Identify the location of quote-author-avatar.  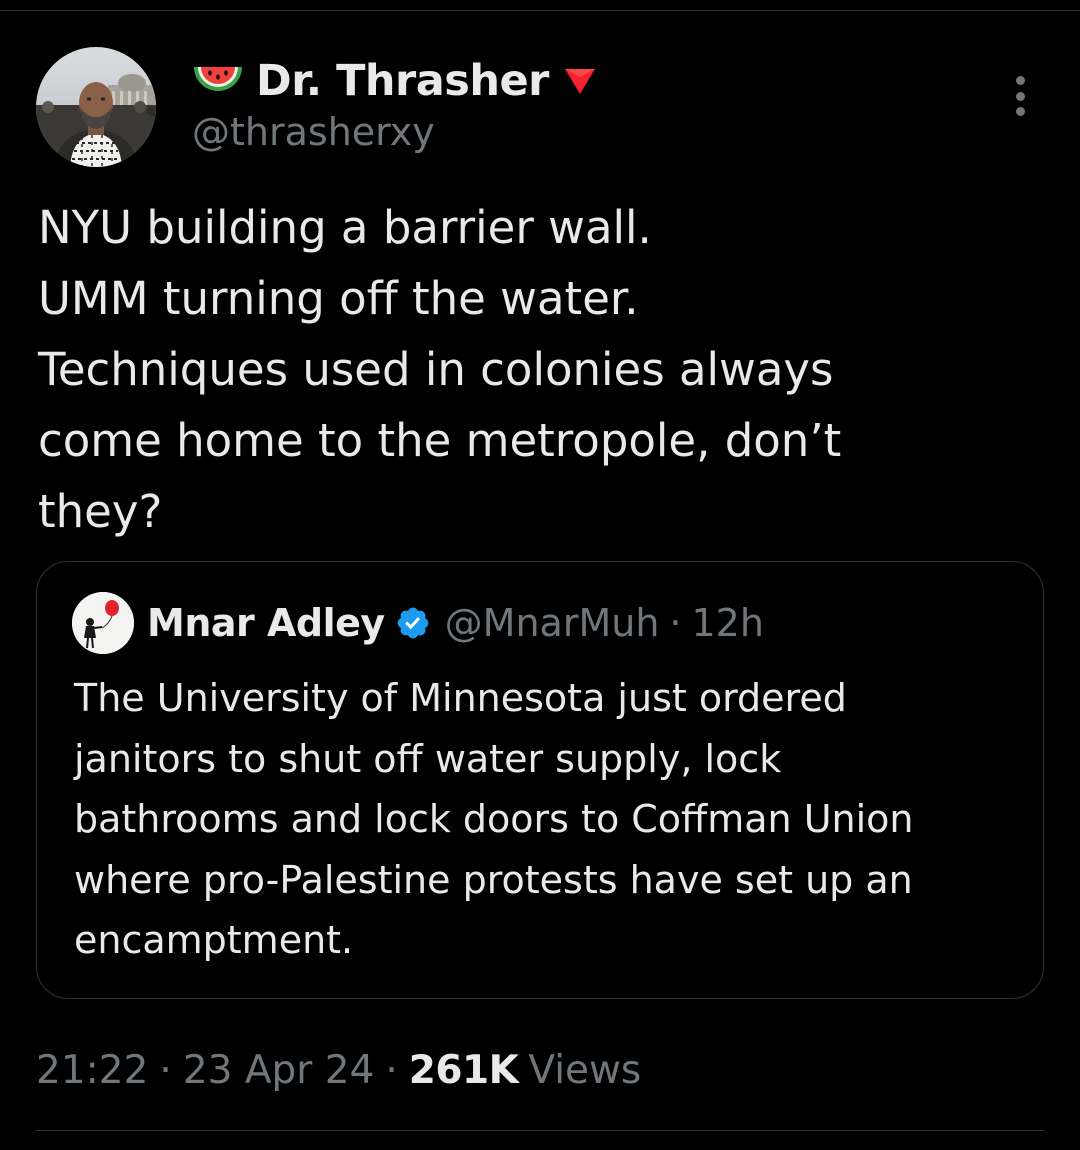
(103, 623).